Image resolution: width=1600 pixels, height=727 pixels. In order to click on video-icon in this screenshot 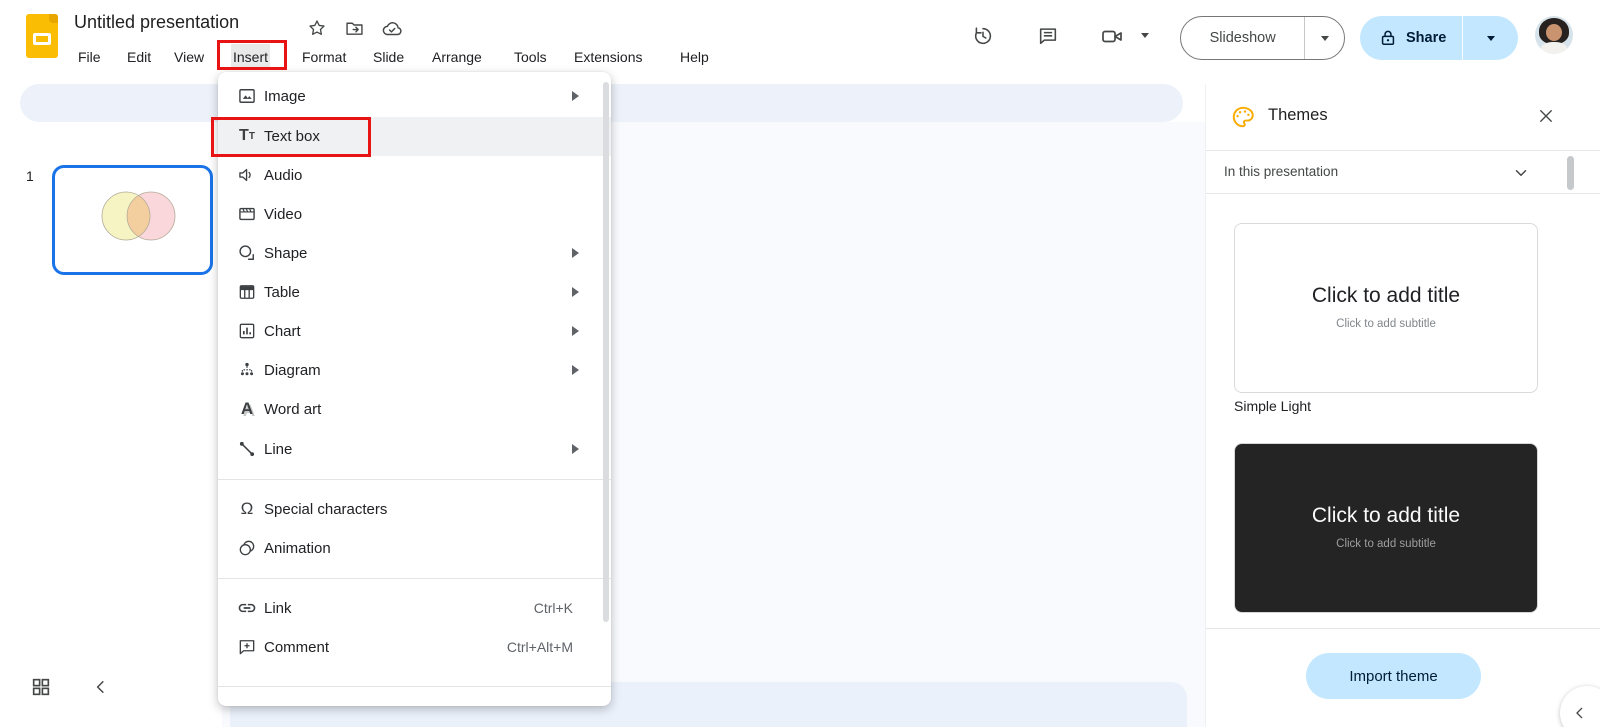, I will do `click(247, 214)`.